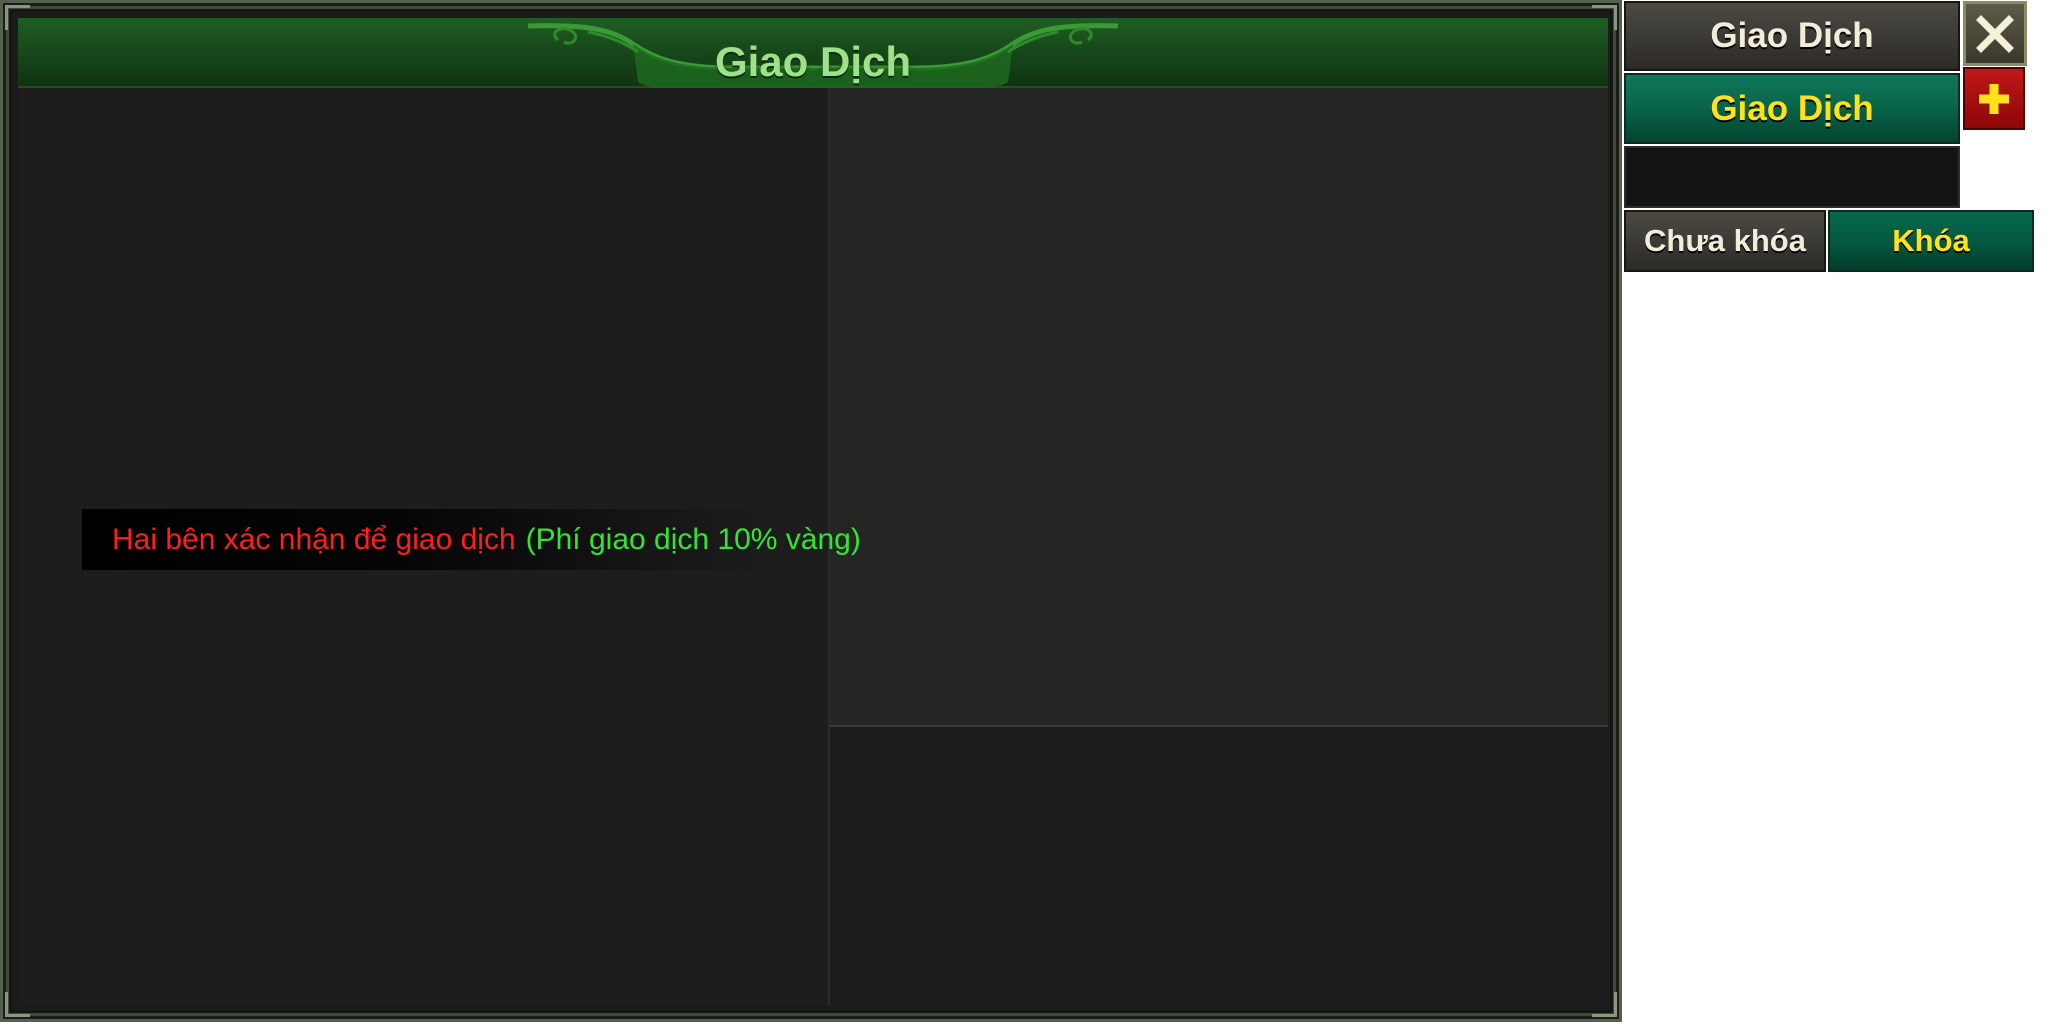 The image size is (2048, 1024). I want to click on self-trade-label: Giao Dịch, so click(1792, 108).